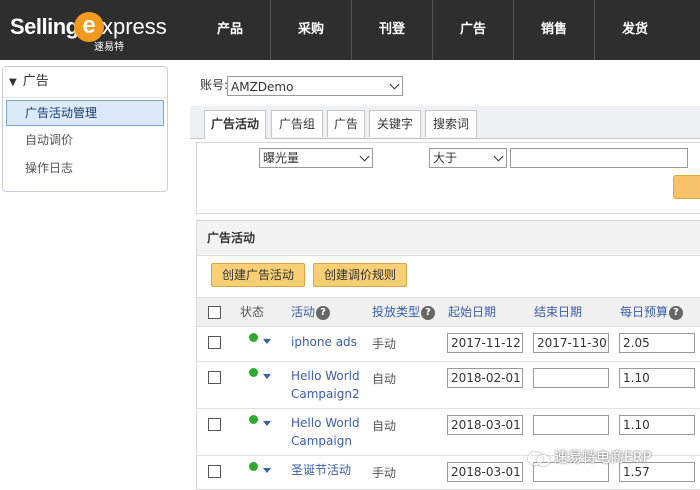 This screenshot has height=490, width=700. What do you see at coordinates (85, 168) in the screenshot?
I see `sidebar-item-operation-log: 操作日志` at bounding box center [85, 168].